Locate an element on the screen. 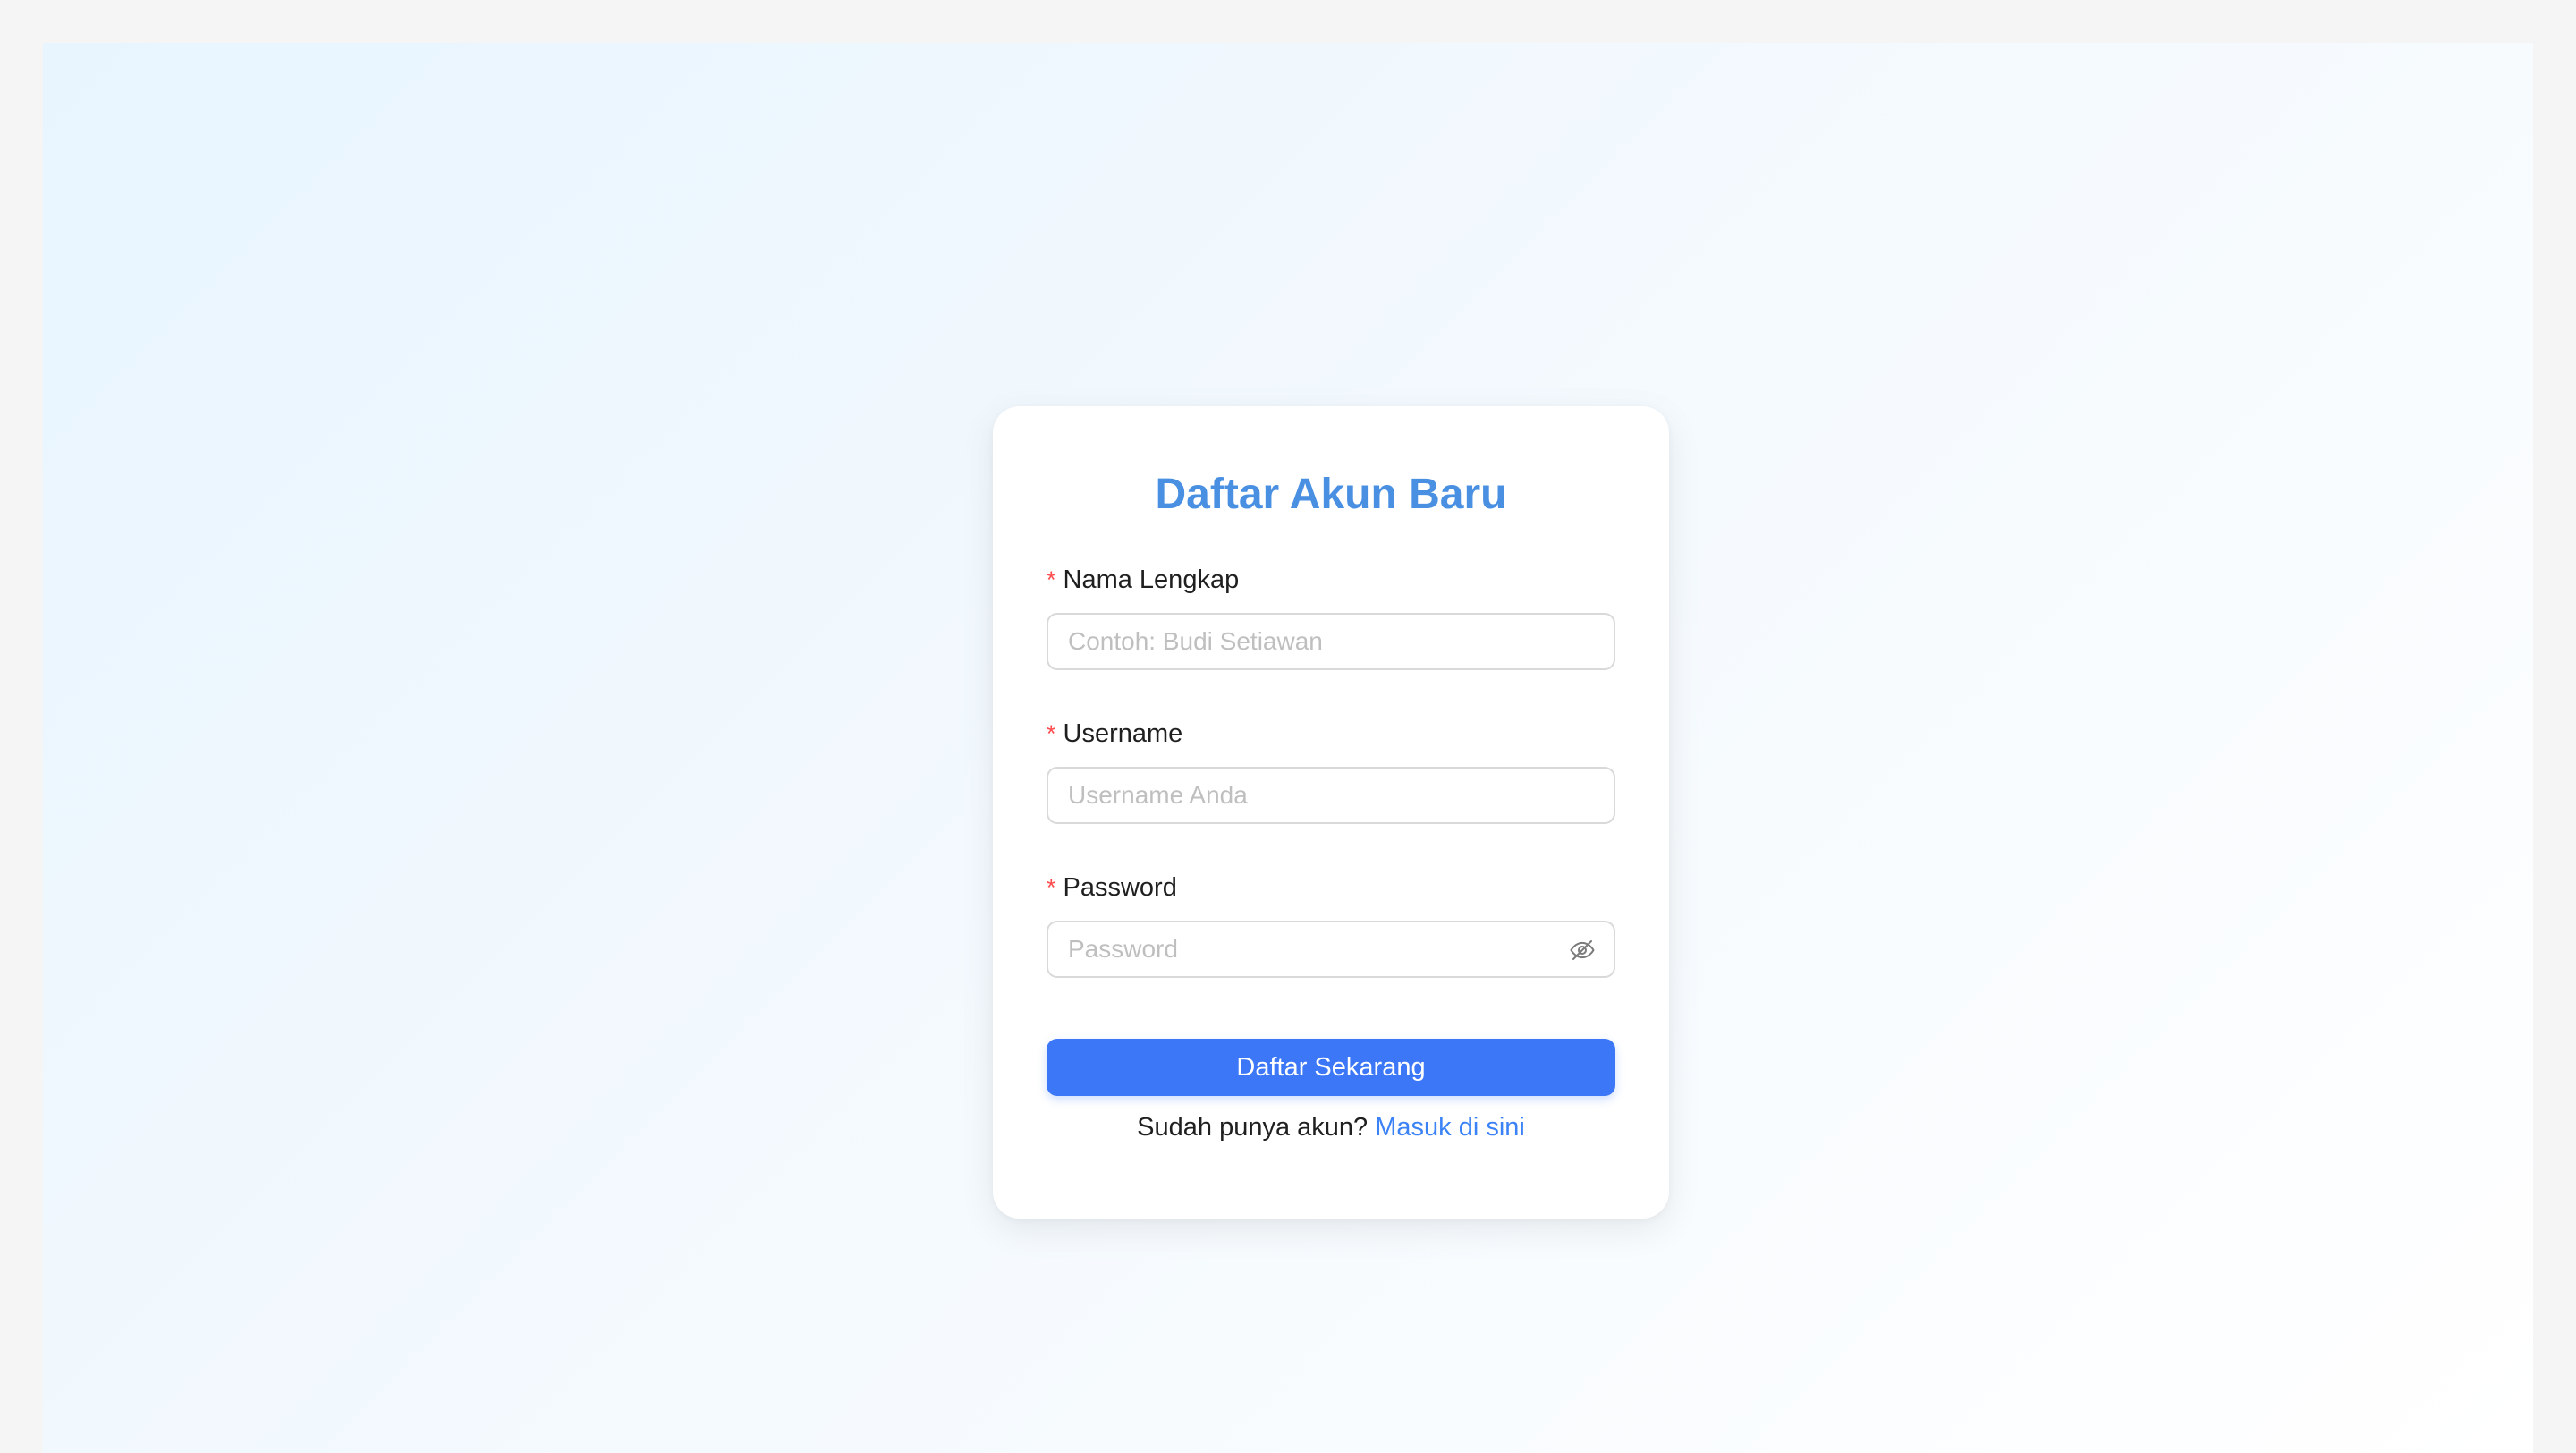 The image size is (2576, 1453). password-field is located at coordinates (1330, 949).